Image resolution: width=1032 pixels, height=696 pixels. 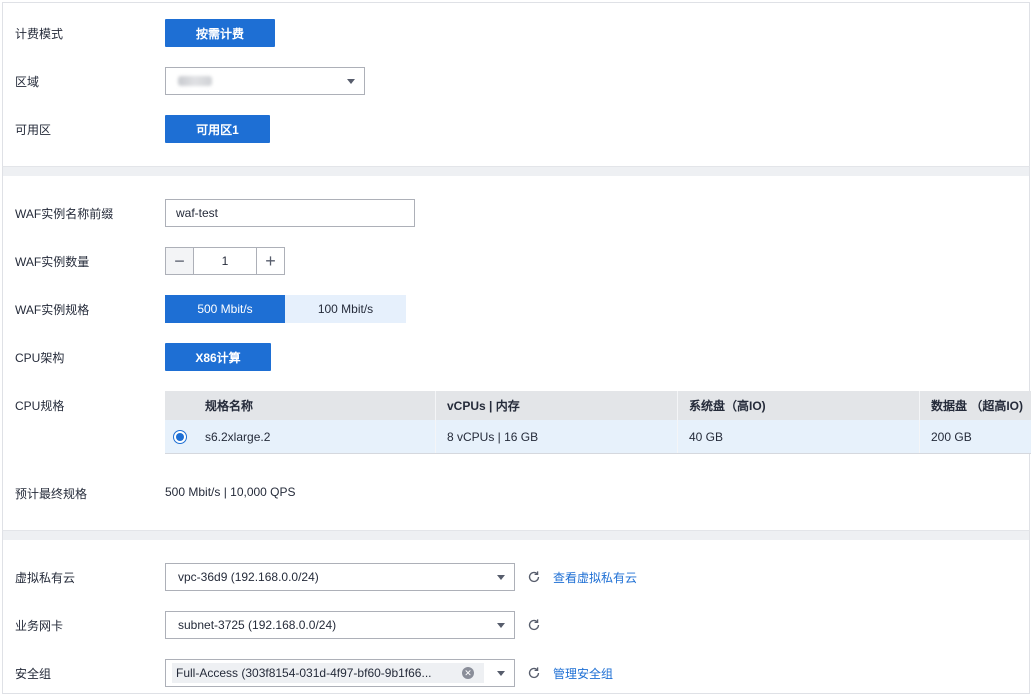 What do you see at coordinates (290, 213) in the screenshot?
I see `instance-prefix-input: waf-test` at bounding box center [290, 213].